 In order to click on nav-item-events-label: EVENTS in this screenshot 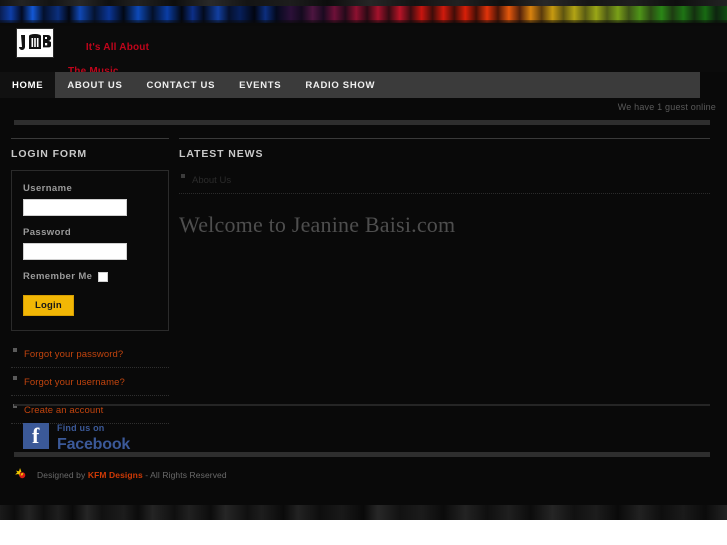, I will do `click(260, 85)`.